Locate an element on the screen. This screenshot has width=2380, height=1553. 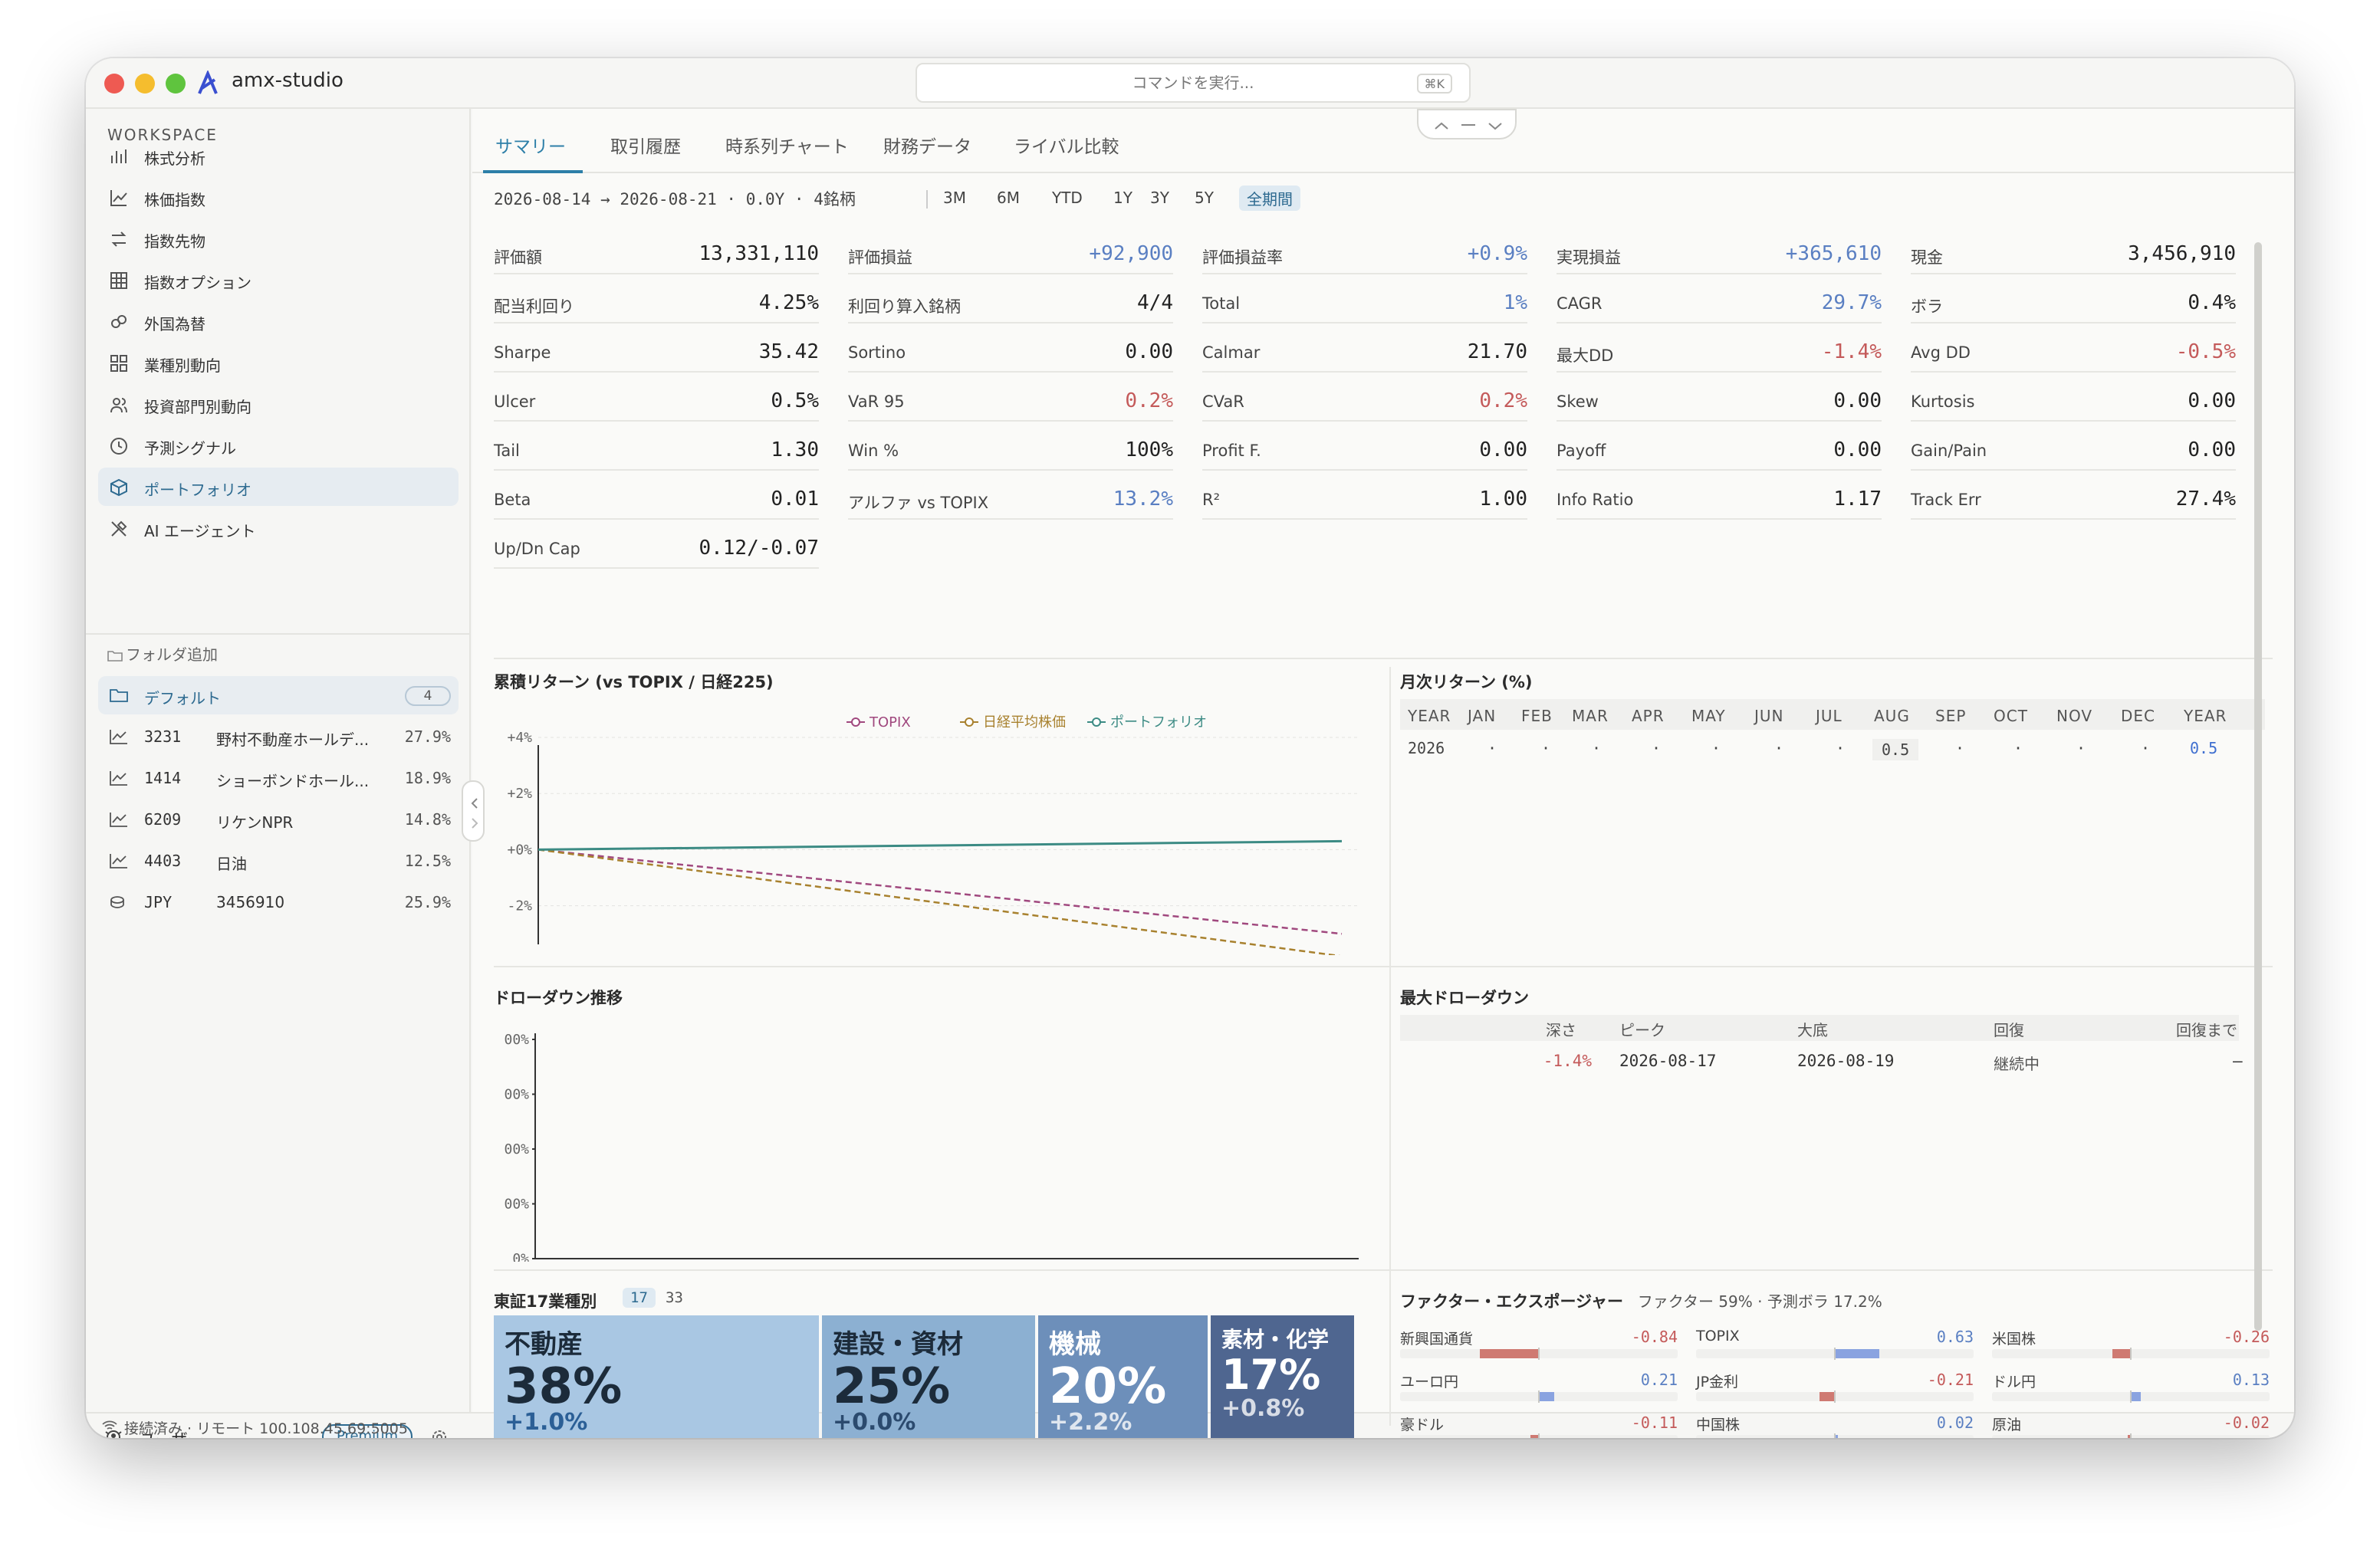
sector-tab-33: 33 is located at coordinates (675, 1297).